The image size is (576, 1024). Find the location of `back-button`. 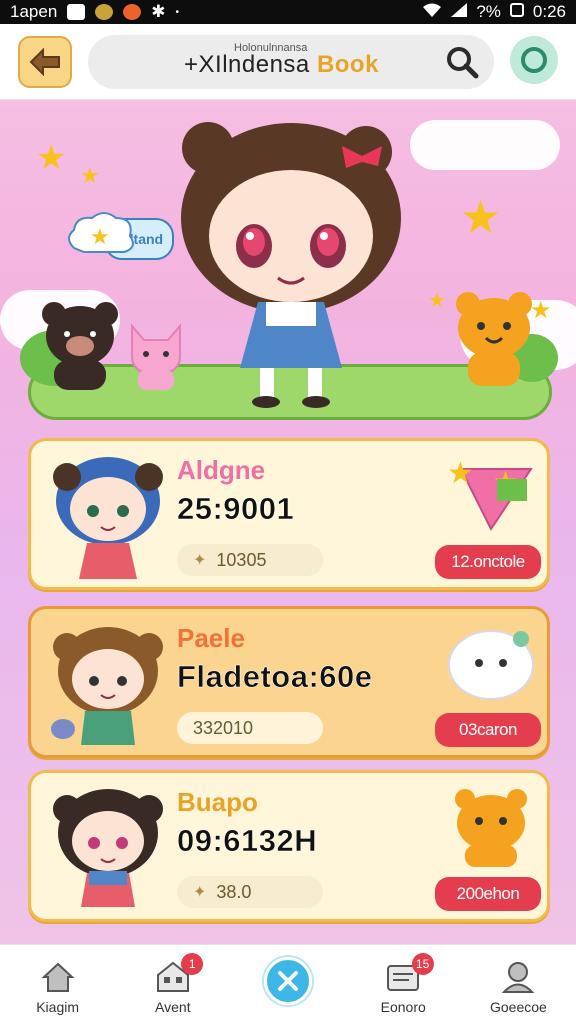

back-button is located at coordinates (45, 62).